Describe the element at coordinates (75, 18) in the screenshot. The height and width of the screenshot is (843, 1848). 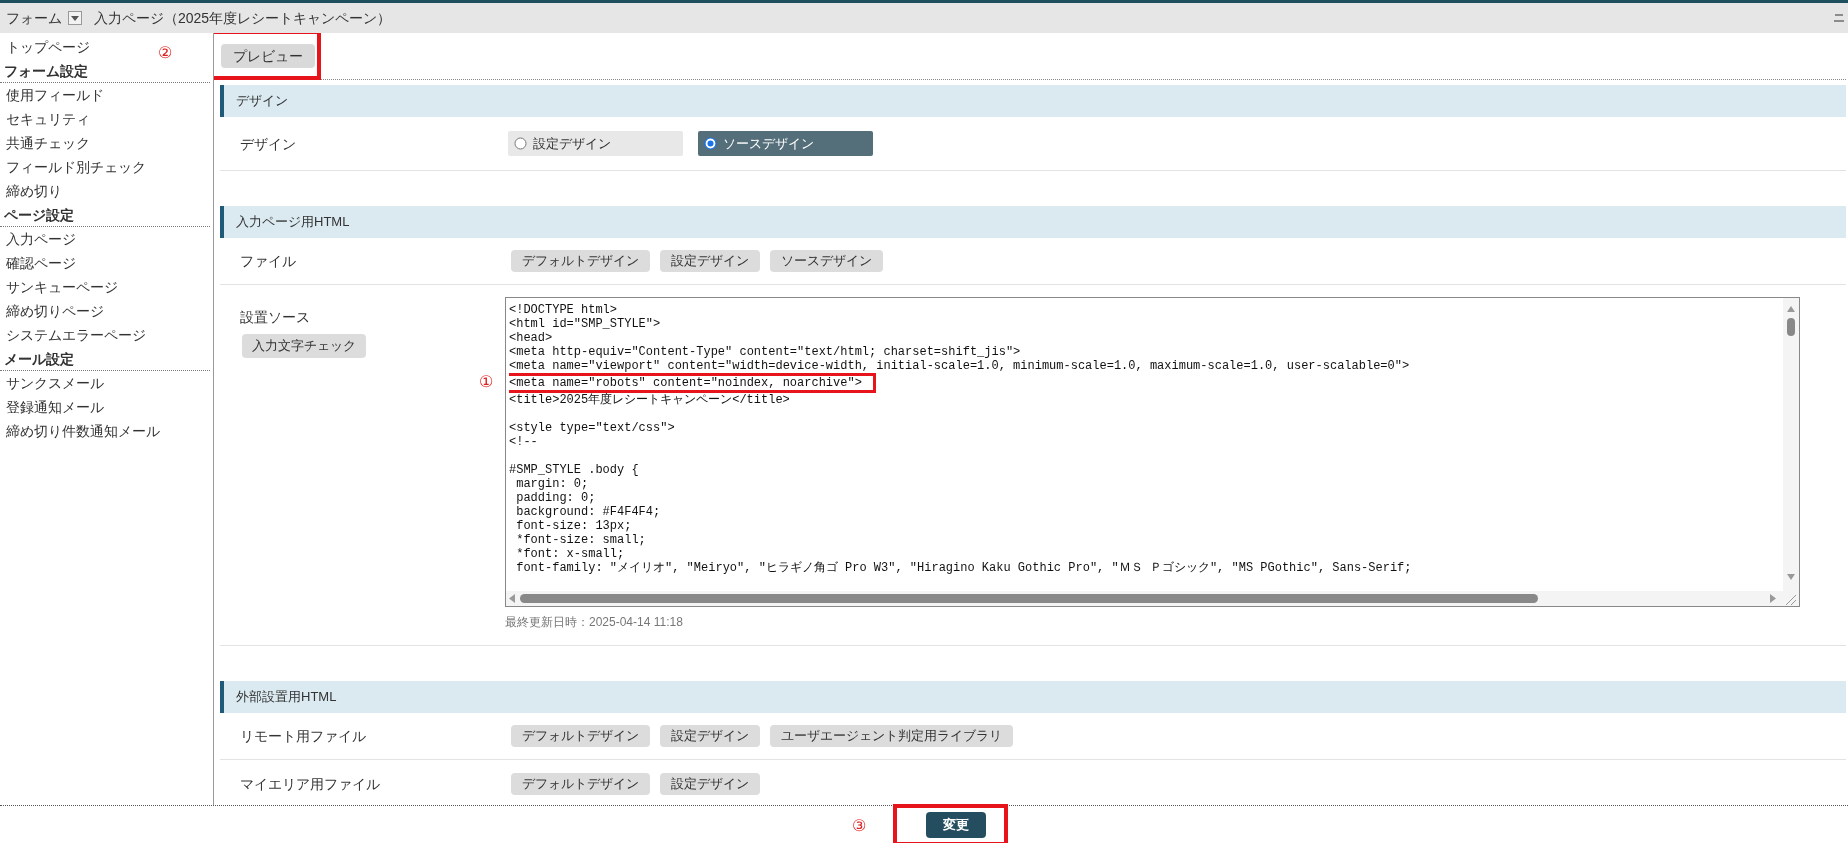
I see `dropdown-icon` at that location.